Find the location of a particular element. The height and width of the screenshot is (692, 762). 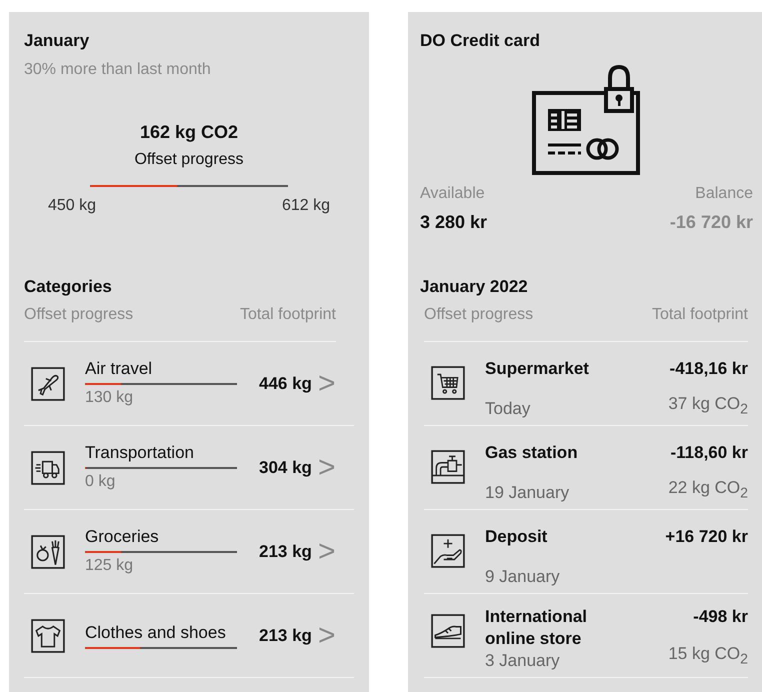

category-name: Clothes and shoes is located at coordinates (156, 633).